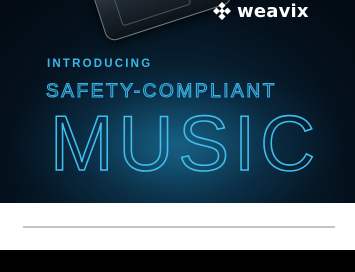 Image resolution: width=355 pixels, height=272 pixels. Describe the element at coordinates (151, 13) in the screenshot. I see `device-screen` at that location.